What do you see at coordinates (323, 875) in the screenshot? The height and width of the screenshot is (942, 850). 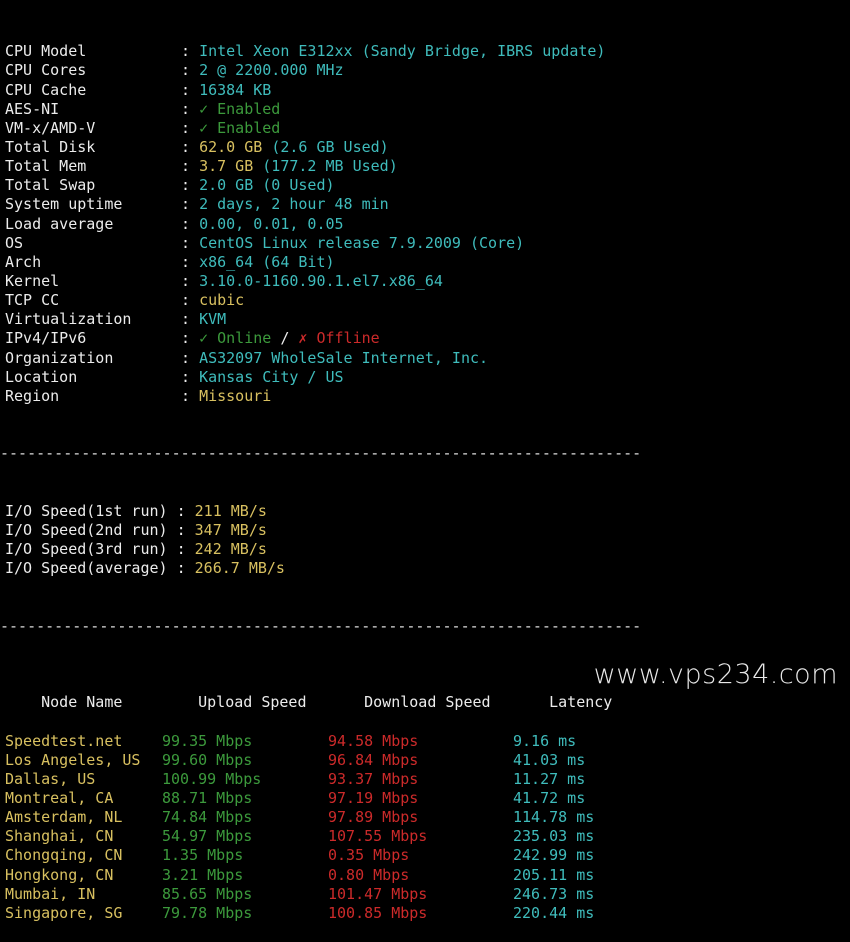 I see `speedtest-row: Hongkong, CN 3.21 Mbps 0.80 Mbps 205.11 ms` at bounding box center [323, 875].